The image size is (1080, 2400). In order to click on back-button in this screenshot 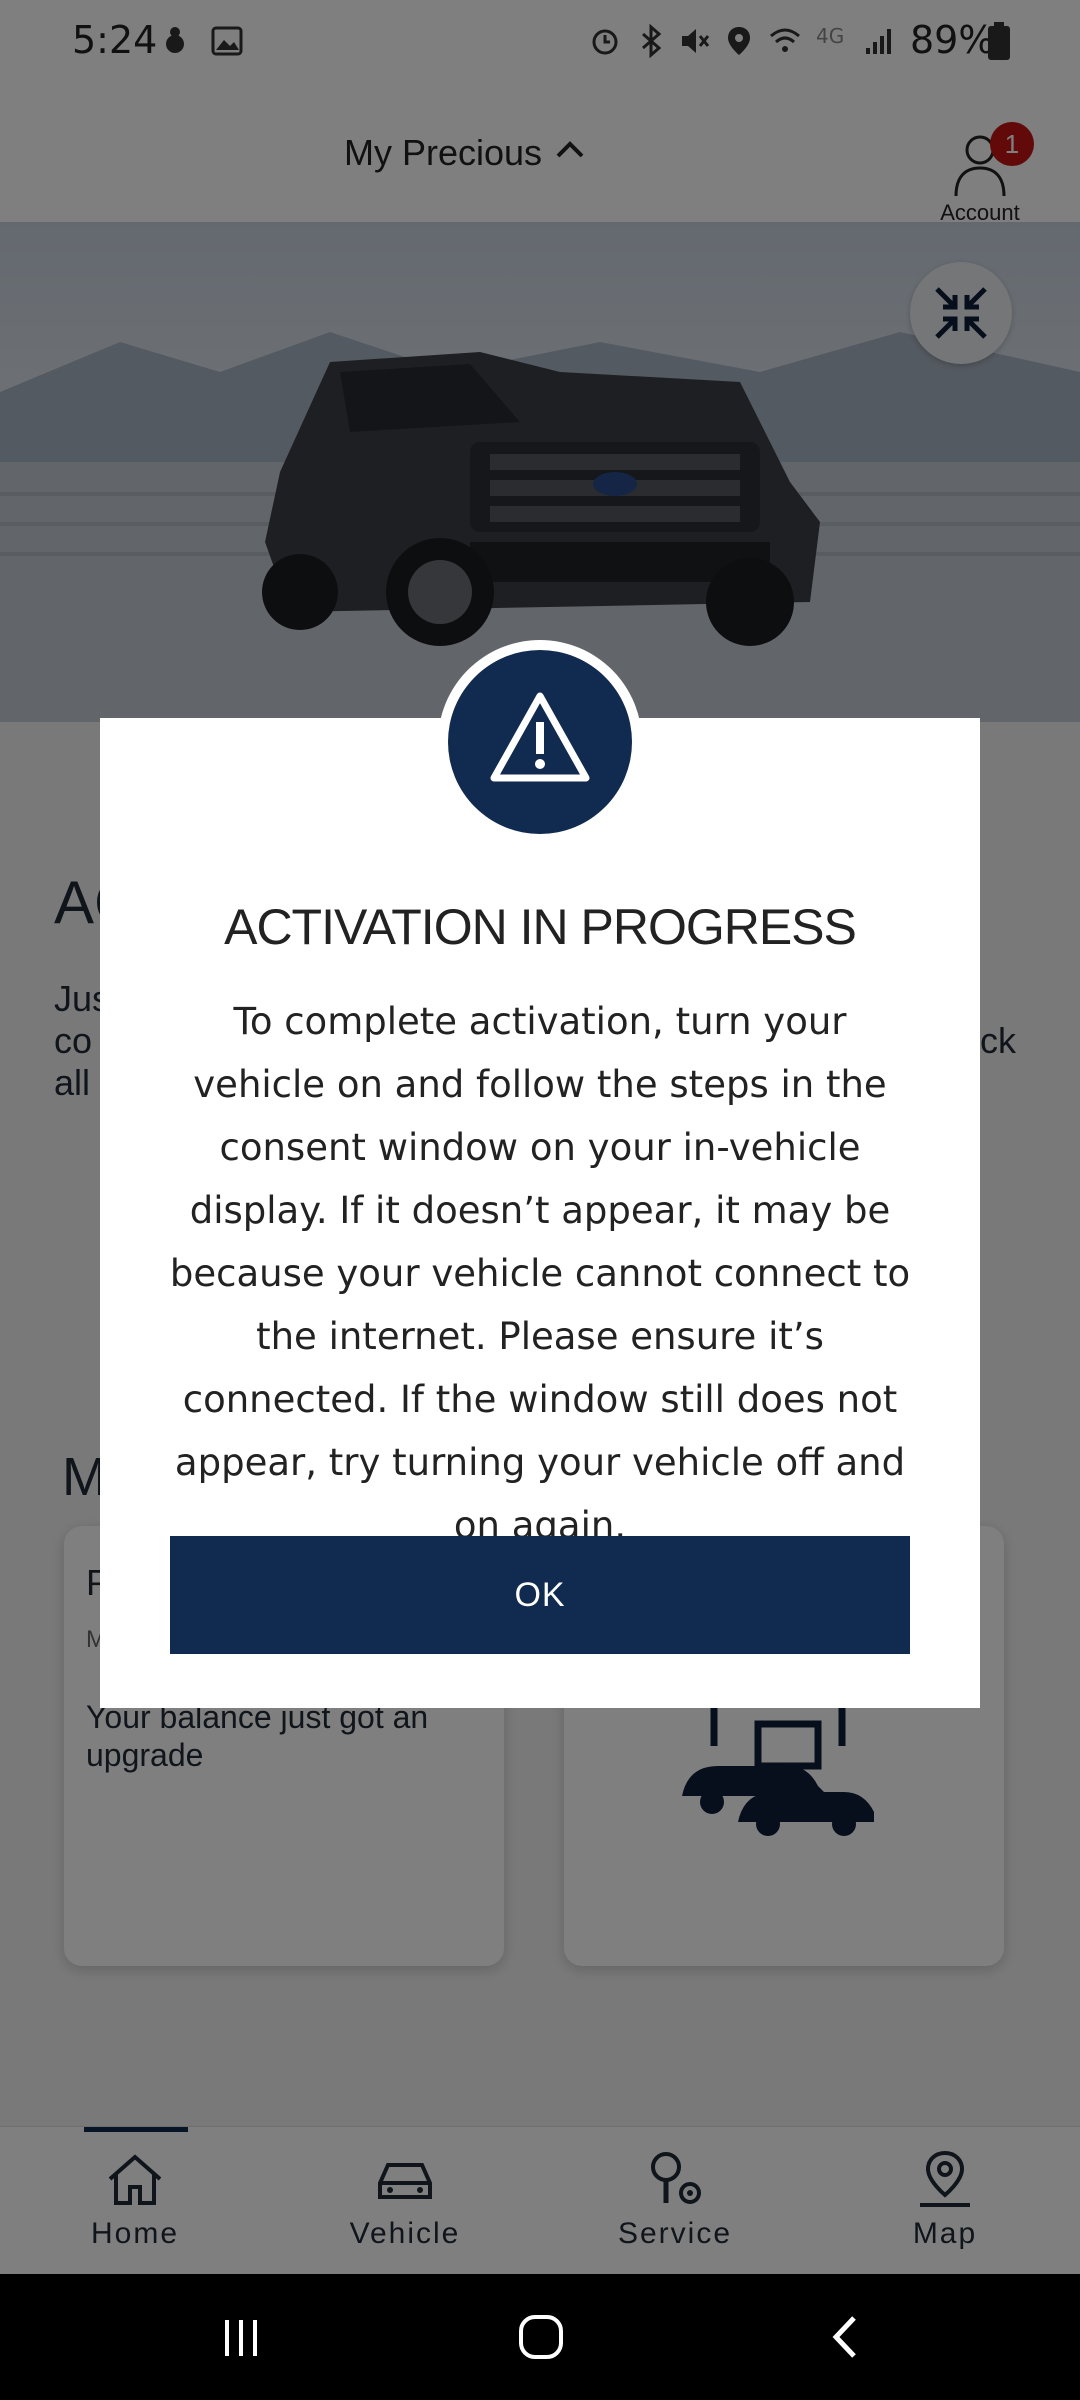, I will do `click(845, 2337)`.